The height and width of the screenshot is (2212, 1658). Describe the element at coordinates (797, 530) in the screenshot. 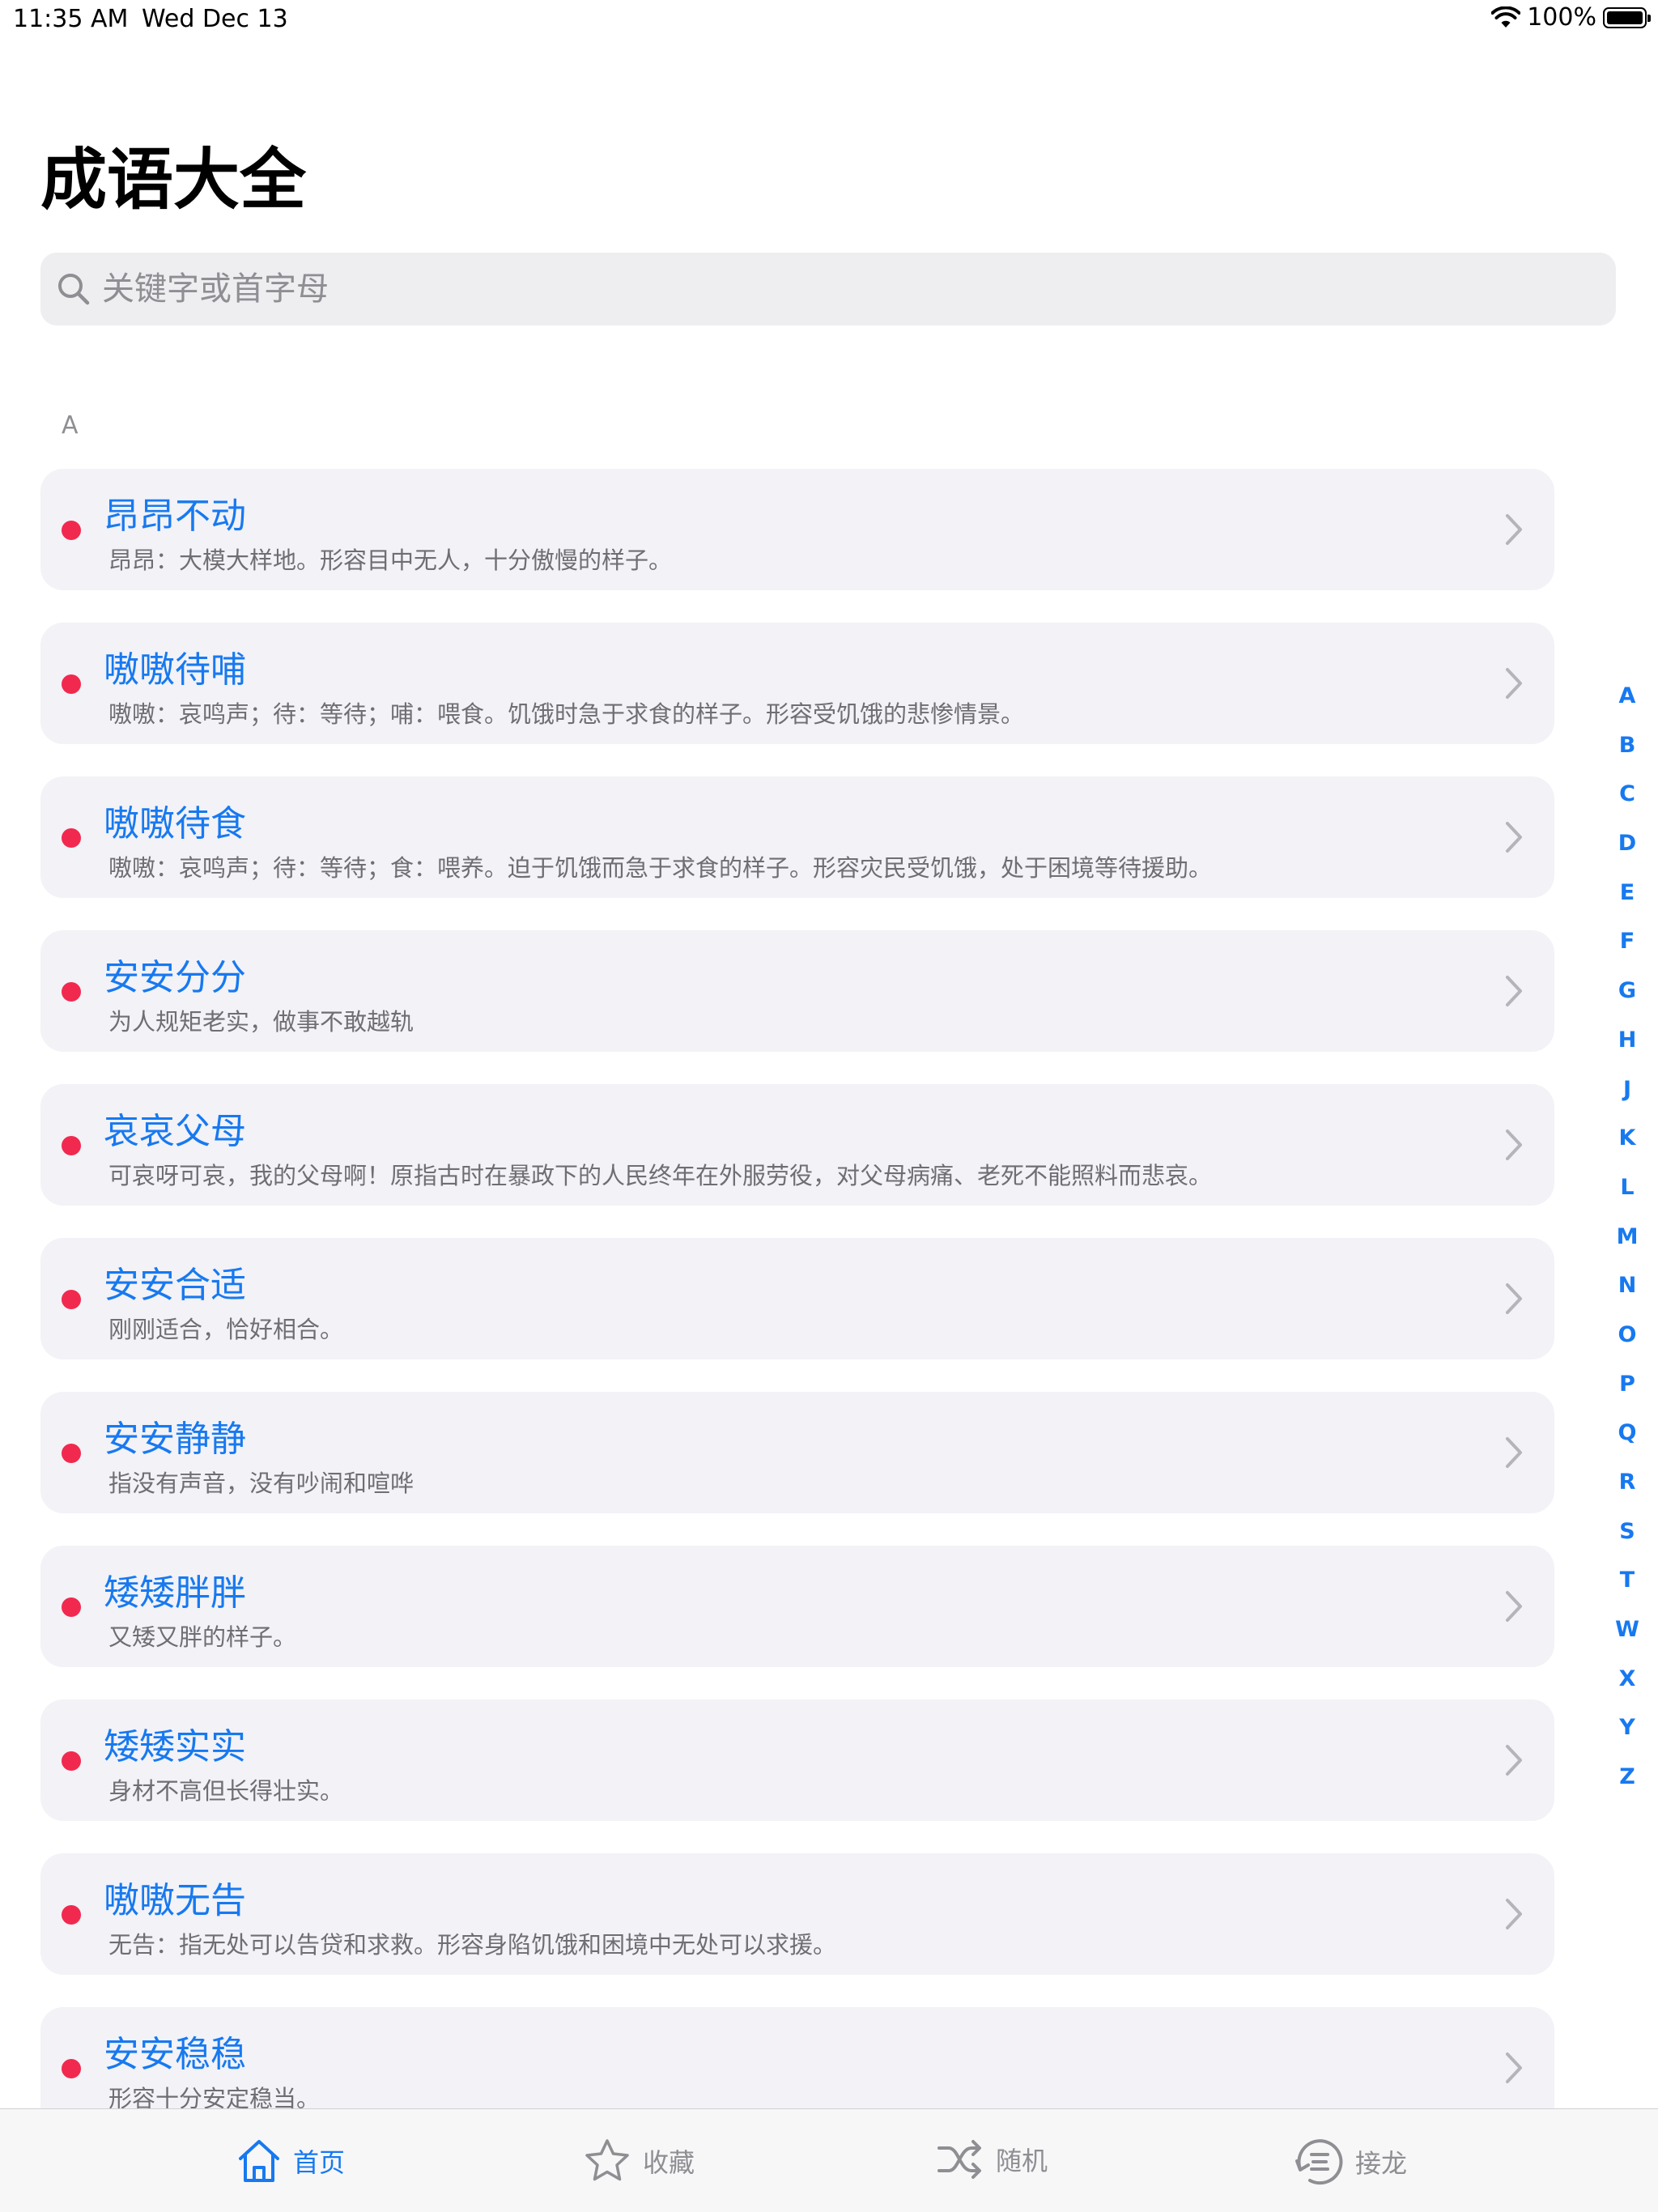

I see `idiom-row: 昂昂不动昂昂：大模大样地。形容目中无人，十分傲慢的样子。` at that location.